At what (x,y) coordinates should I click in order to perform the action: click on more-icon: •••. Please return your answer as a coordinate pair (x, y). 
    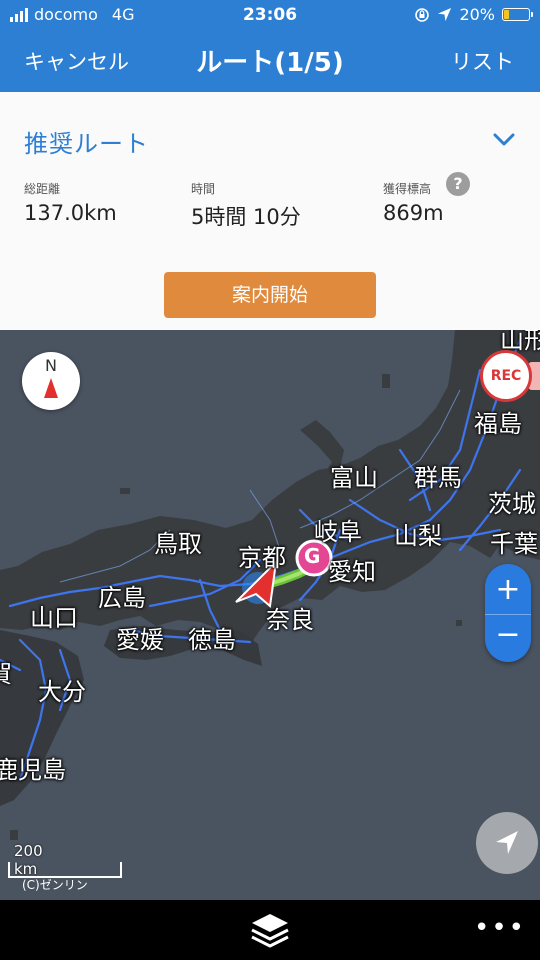
    Looking at the image, I should click on (499, 928).